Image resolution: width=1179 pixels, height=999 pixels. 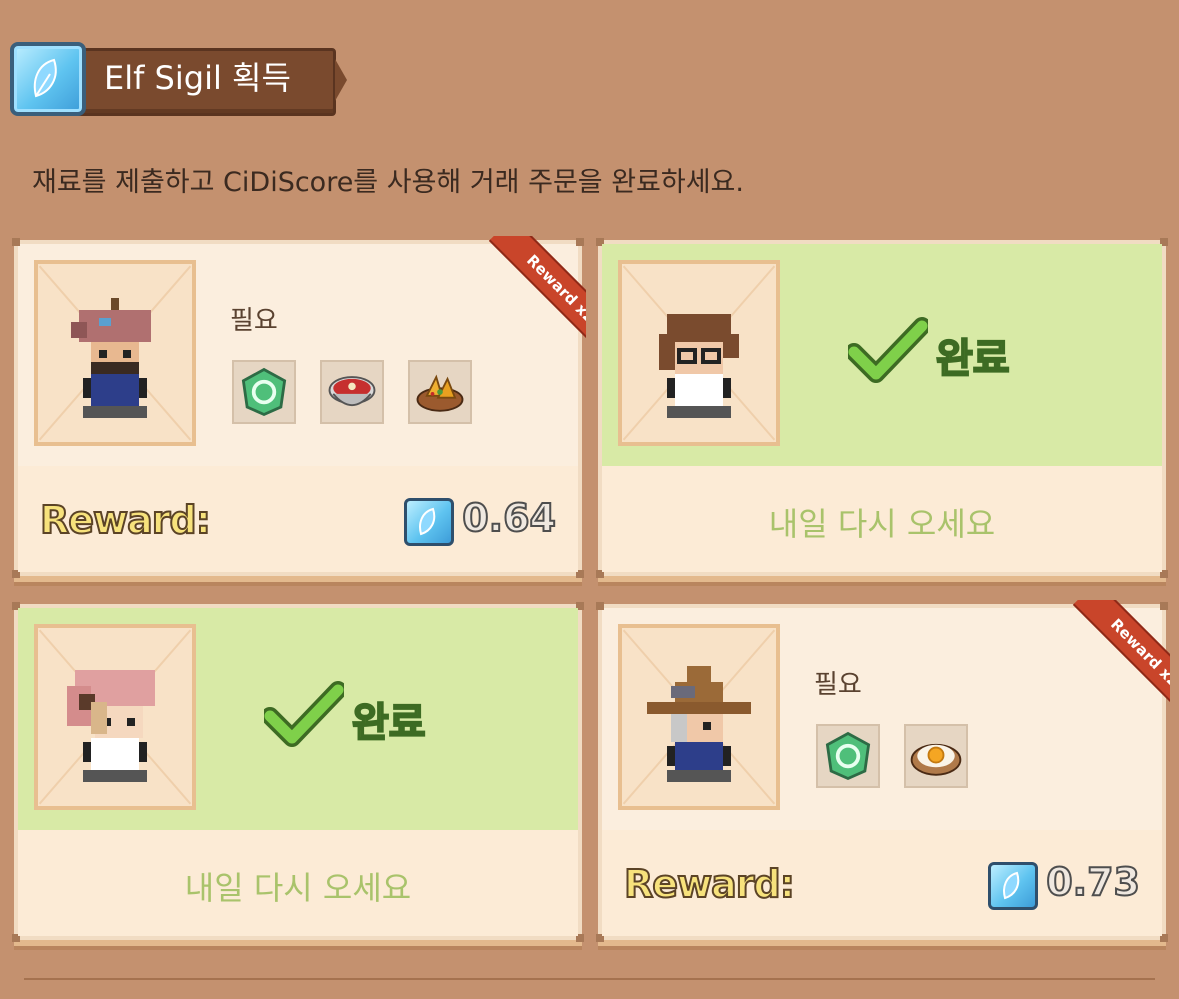 I want to click on instruction-text: 재료를 제출하고 CiDiScore를 사용해 거래 주문을 완료하세요., so click(x=388, y=182).